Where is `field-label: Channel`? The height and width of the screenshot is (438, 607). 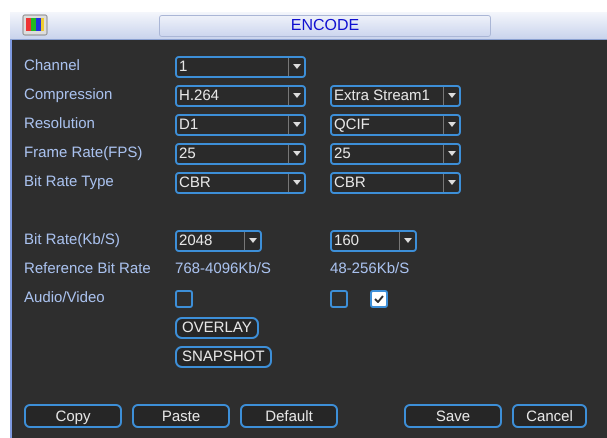
field-label: Channel is located at coordinates (52, 66).